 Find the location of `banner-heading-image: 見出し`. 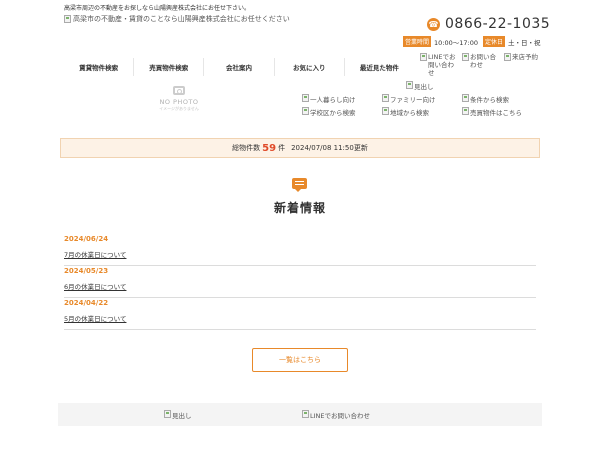

banner-heading-image: 見出し is located at coordinates (420, 86).